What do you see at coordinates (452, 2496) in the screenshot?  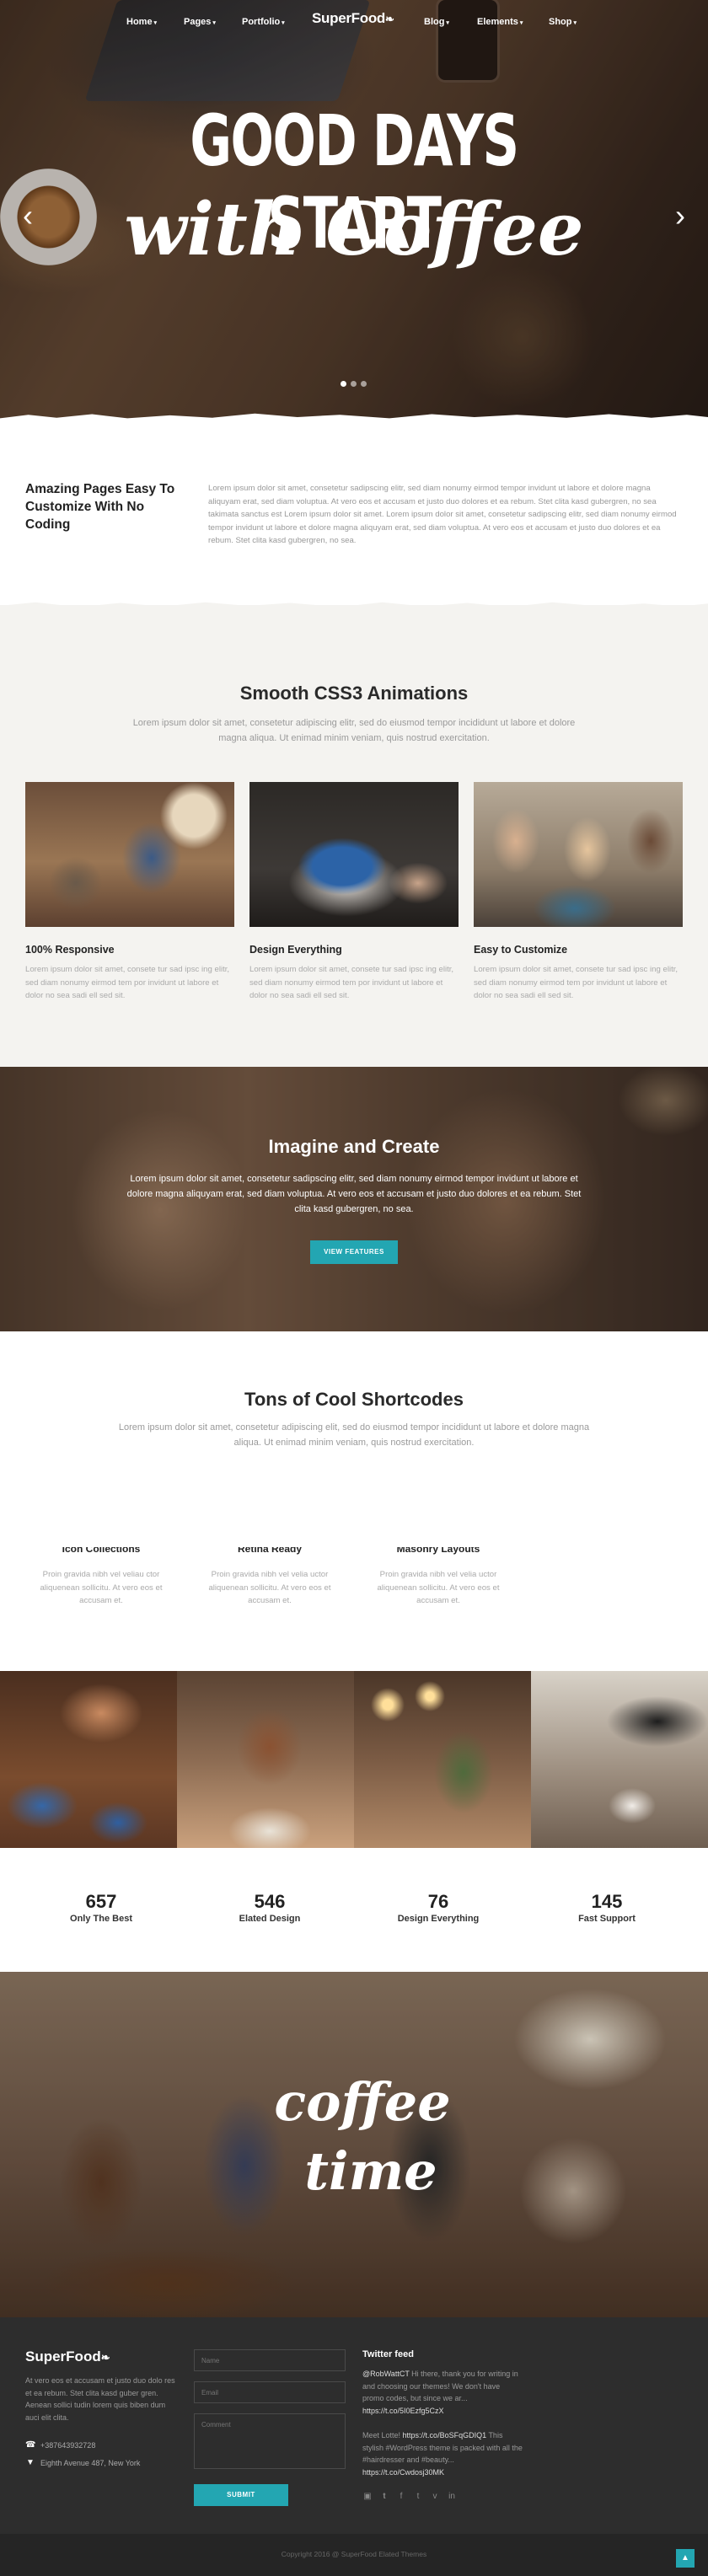 I see `linkedin-icon: in` at bounding box center [452, 2496].